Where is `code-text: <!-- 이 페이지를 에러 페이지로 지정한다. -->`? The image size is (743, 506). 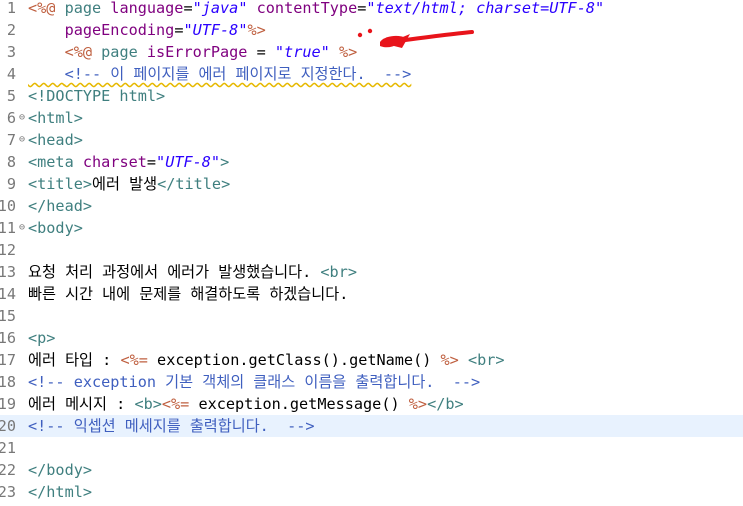
code-text: <!-- 이 페이지를 에러 페이지로 지정한다. --> is located at coordinates (220, 74).